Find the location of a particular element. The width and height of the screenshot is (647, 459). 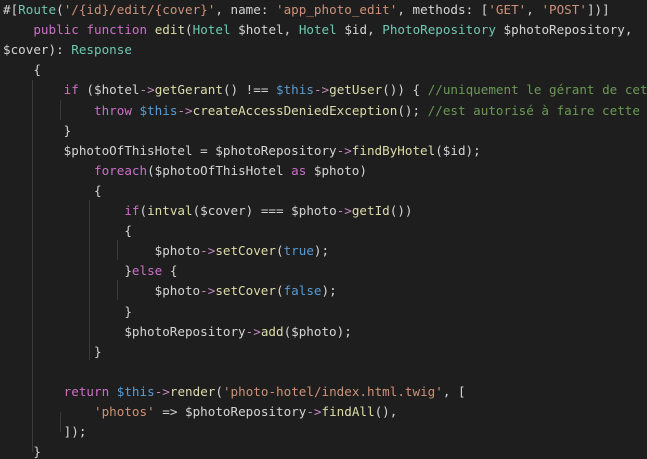

code-token: 'app_photo_edit' is located at coordinates (337, 9).